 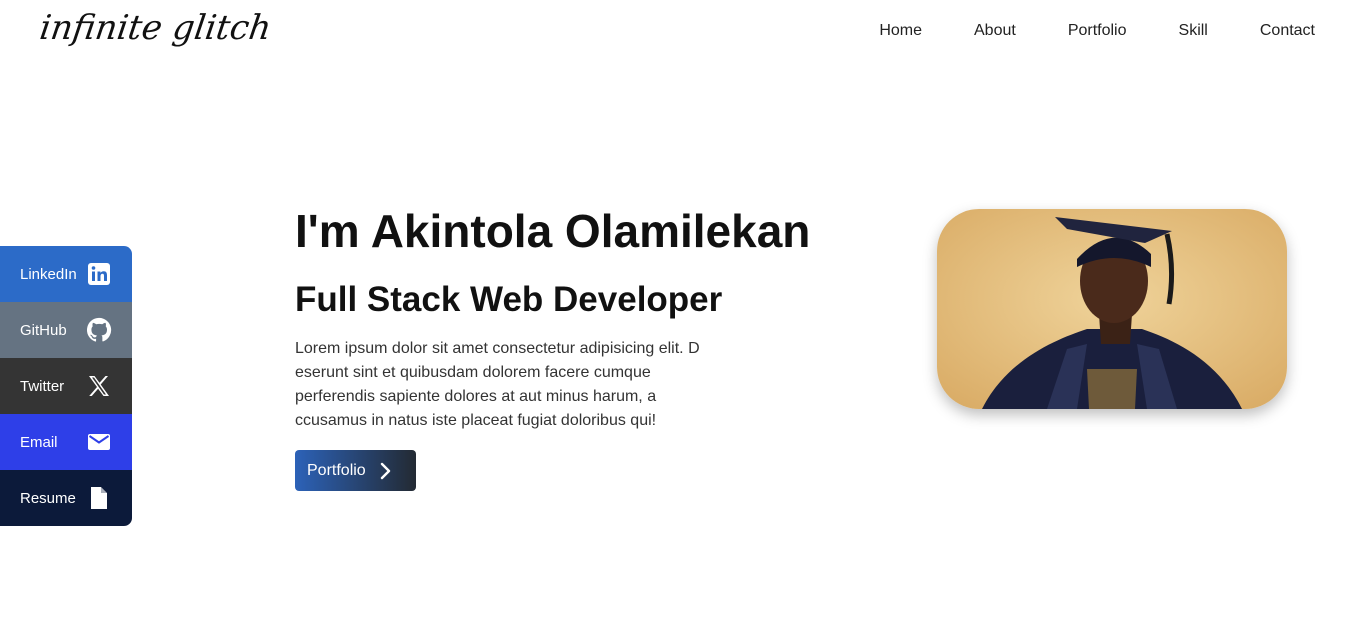 I want to click on chevron-right-icon, so click(x=387, y=470).